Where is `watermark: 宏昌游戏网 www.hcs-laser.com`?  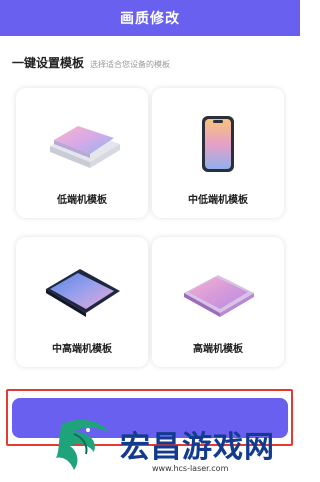
watermark: 宏昌游戏网 www.hcs-laser.com is located at coordinates (173, 447).